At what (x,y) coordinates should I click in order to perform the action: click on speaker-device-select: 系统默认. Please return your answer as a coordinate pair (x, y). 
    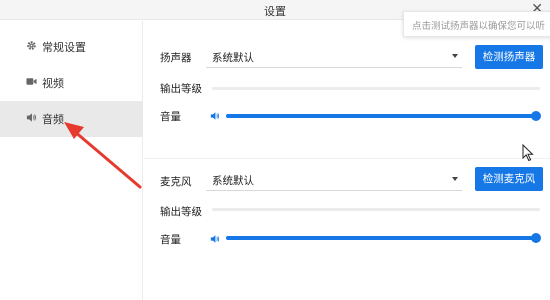
    Looking at the image, I should click on (334, 57).